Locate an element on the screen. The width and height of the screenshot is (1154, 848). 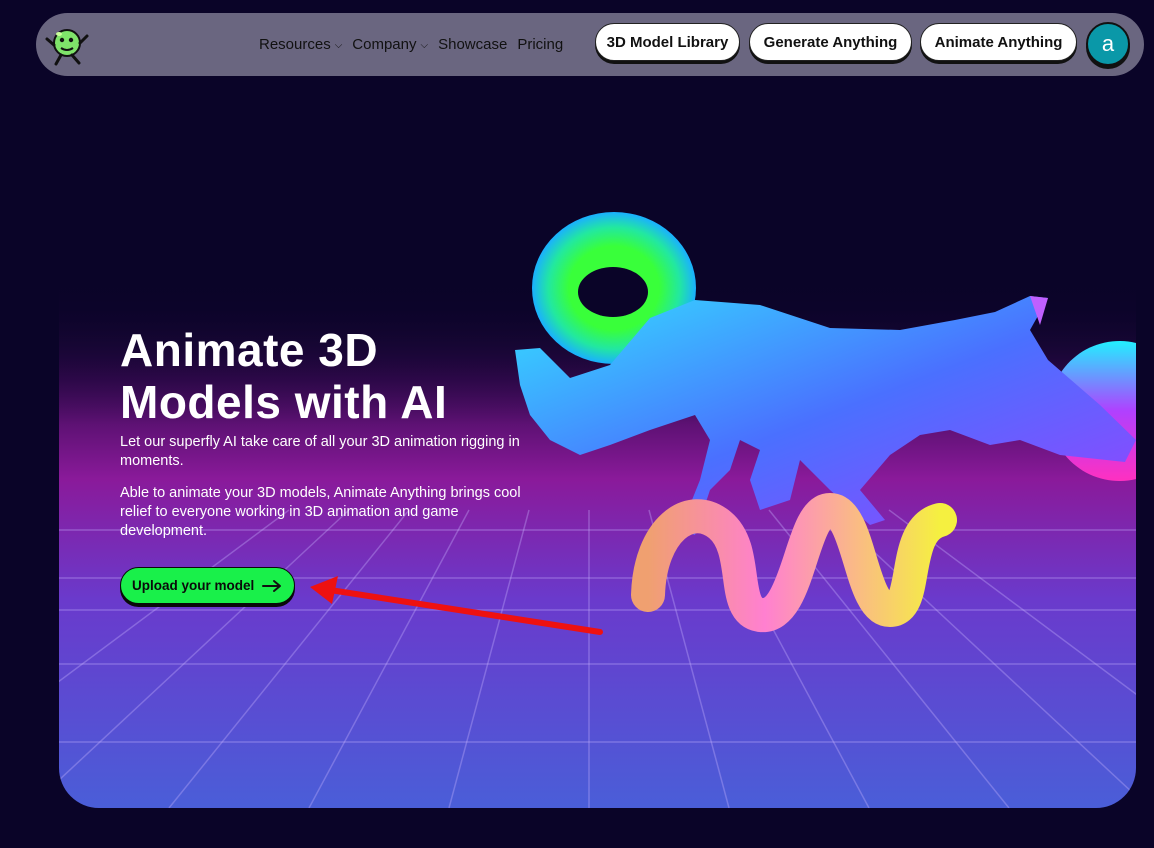
nav-resources-label: Resources is located at coordinates (295, 44).